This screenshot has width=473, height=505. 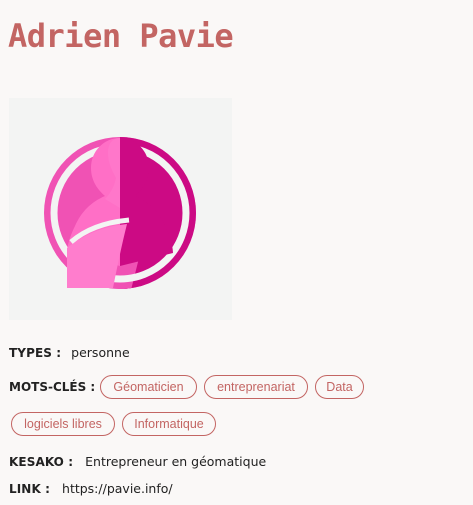 What do you see at coordinates (69, 353) in the screenshot?
I see `types-row: TYPES : personne` at bounding box center [69, 353].